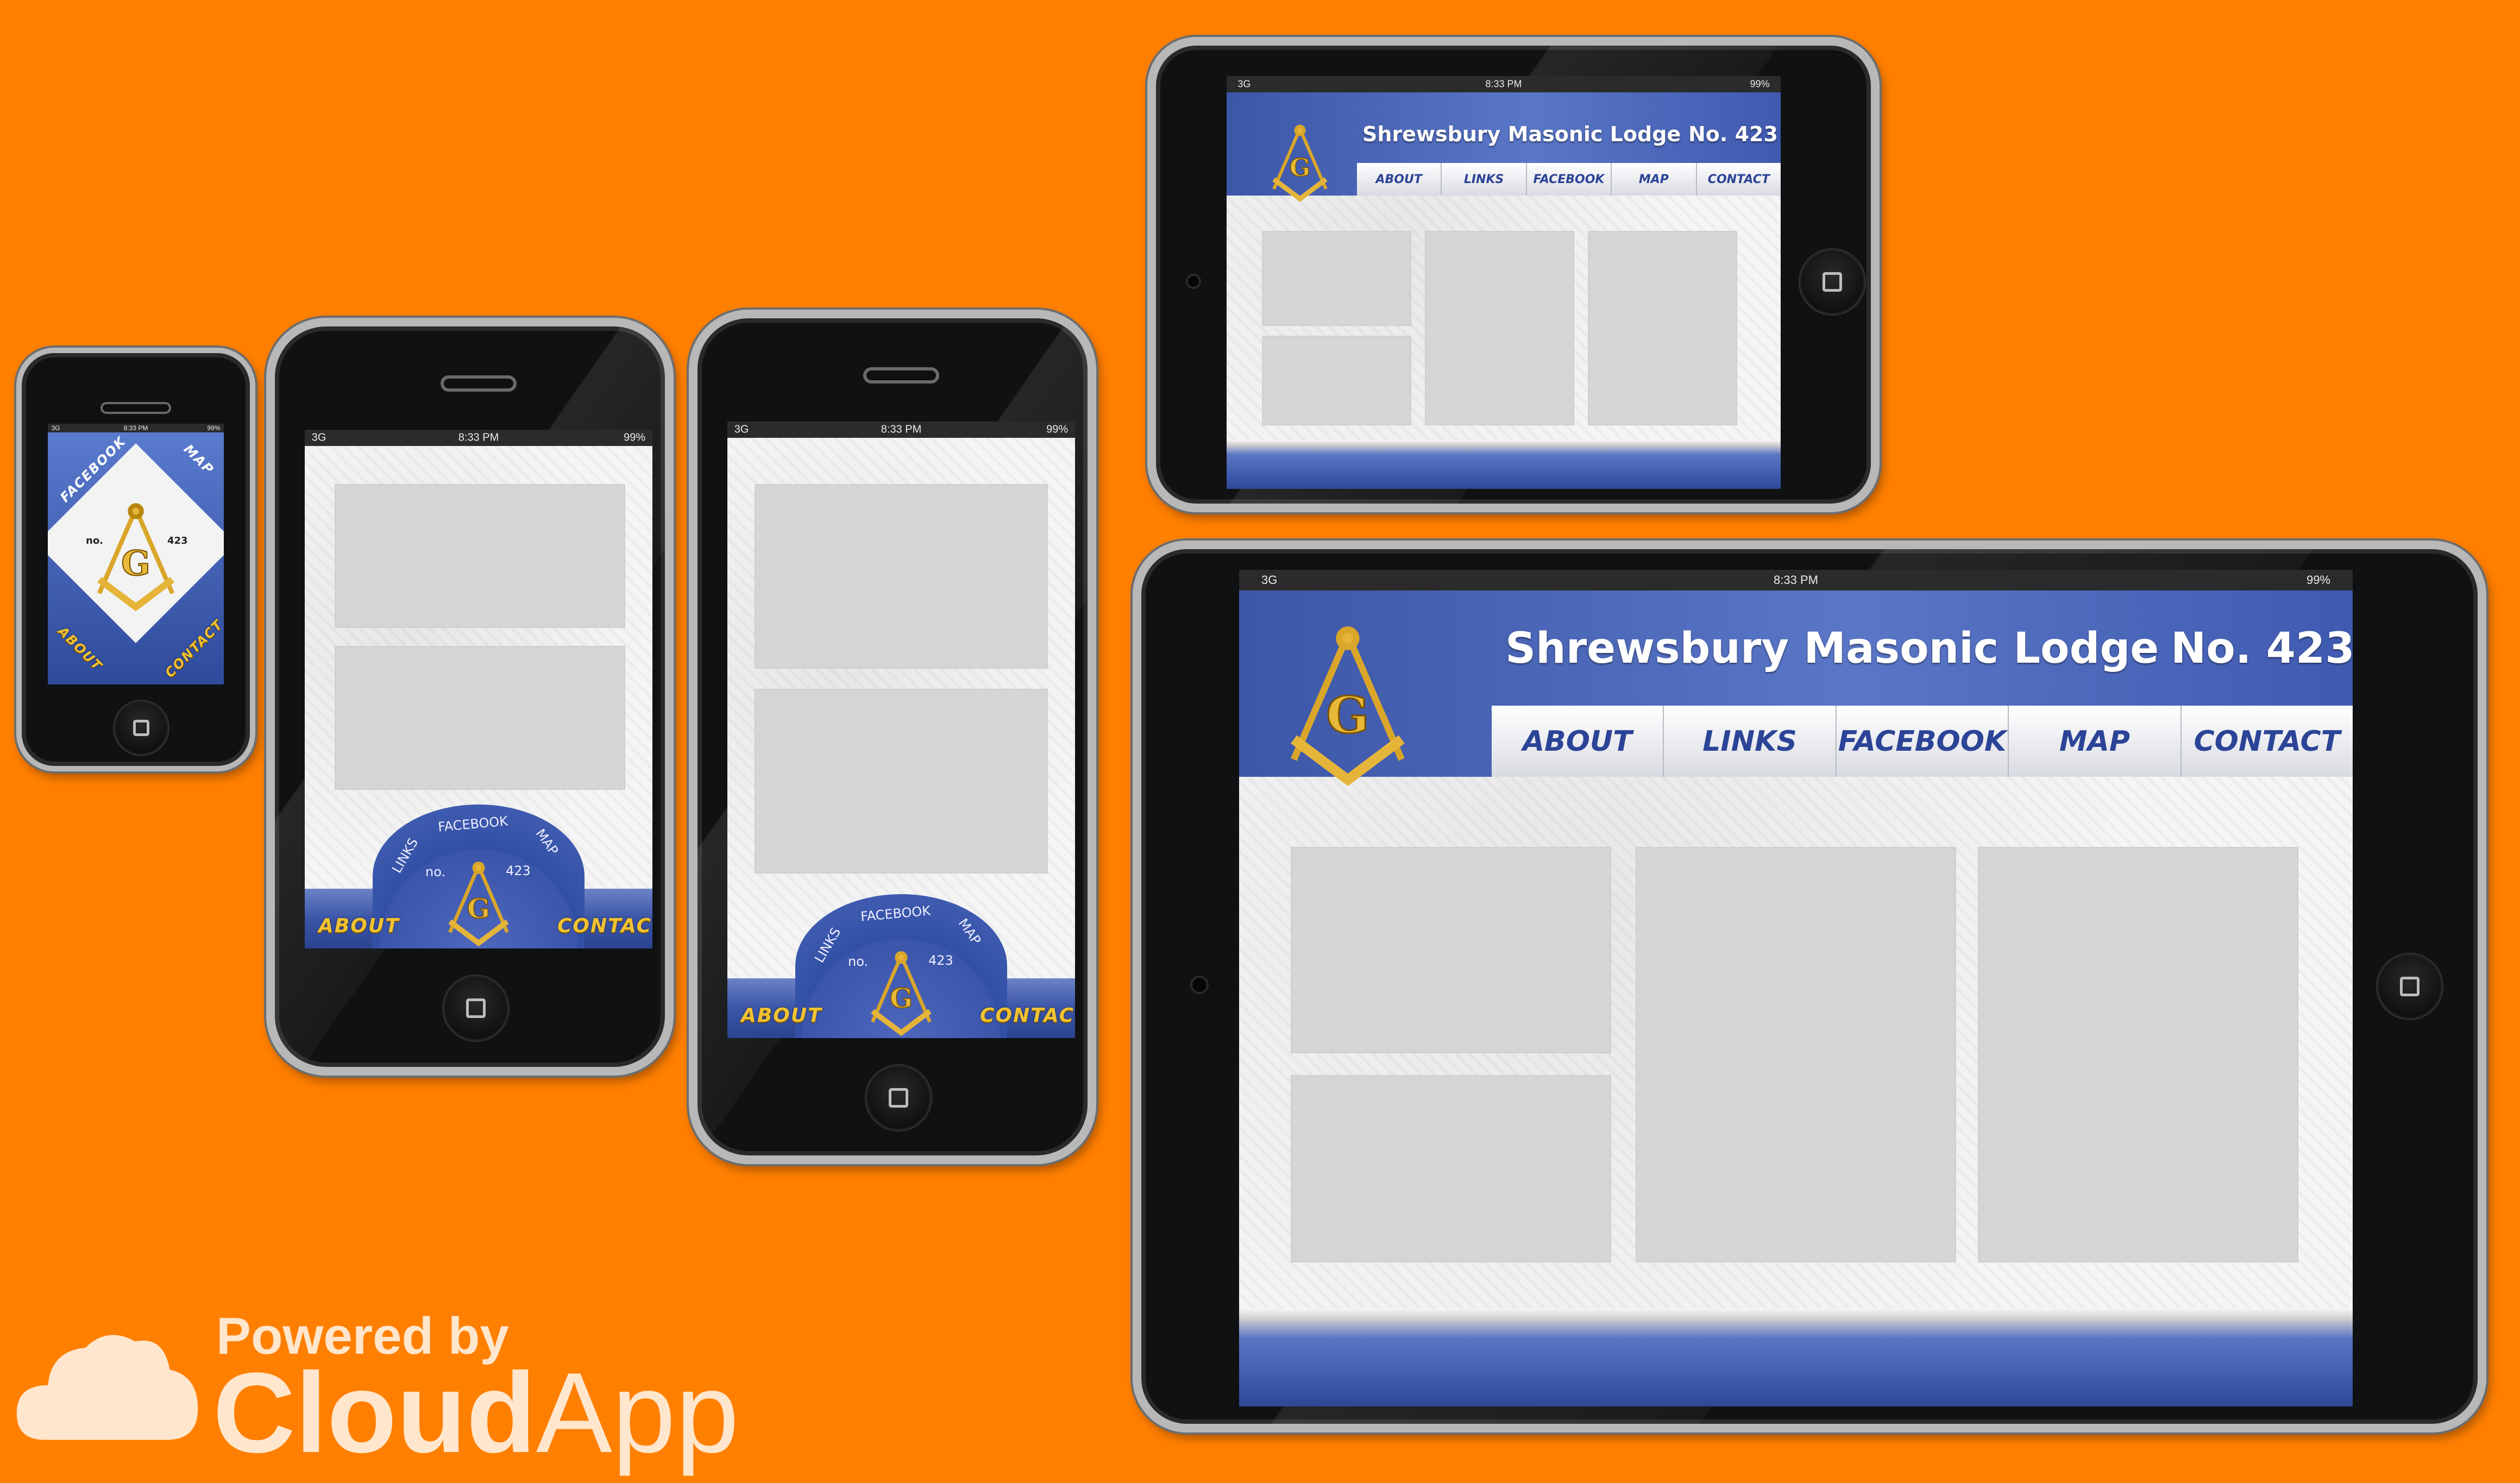  I want to click on corner-link-map: MAP, so click(199, 460).